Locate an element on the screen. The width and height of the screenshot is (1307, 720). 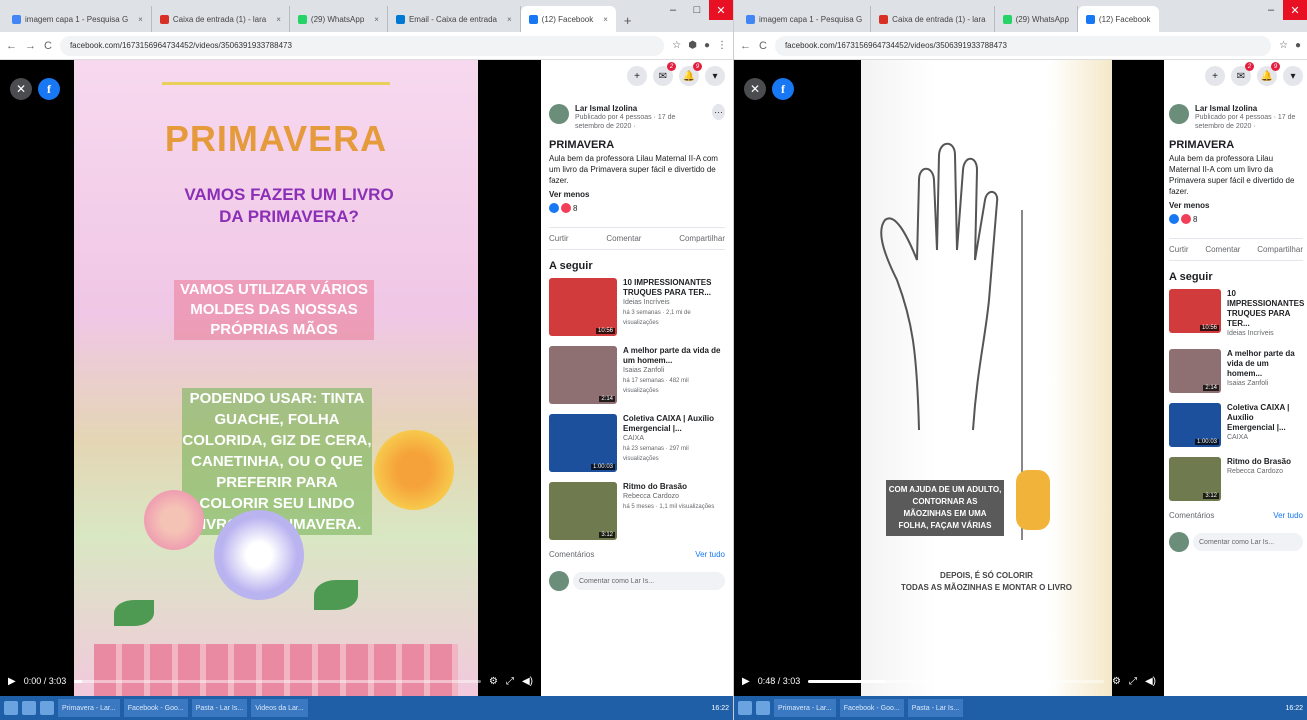
bell-icon: 🔔 9 is located at coordinates (1268, 74).